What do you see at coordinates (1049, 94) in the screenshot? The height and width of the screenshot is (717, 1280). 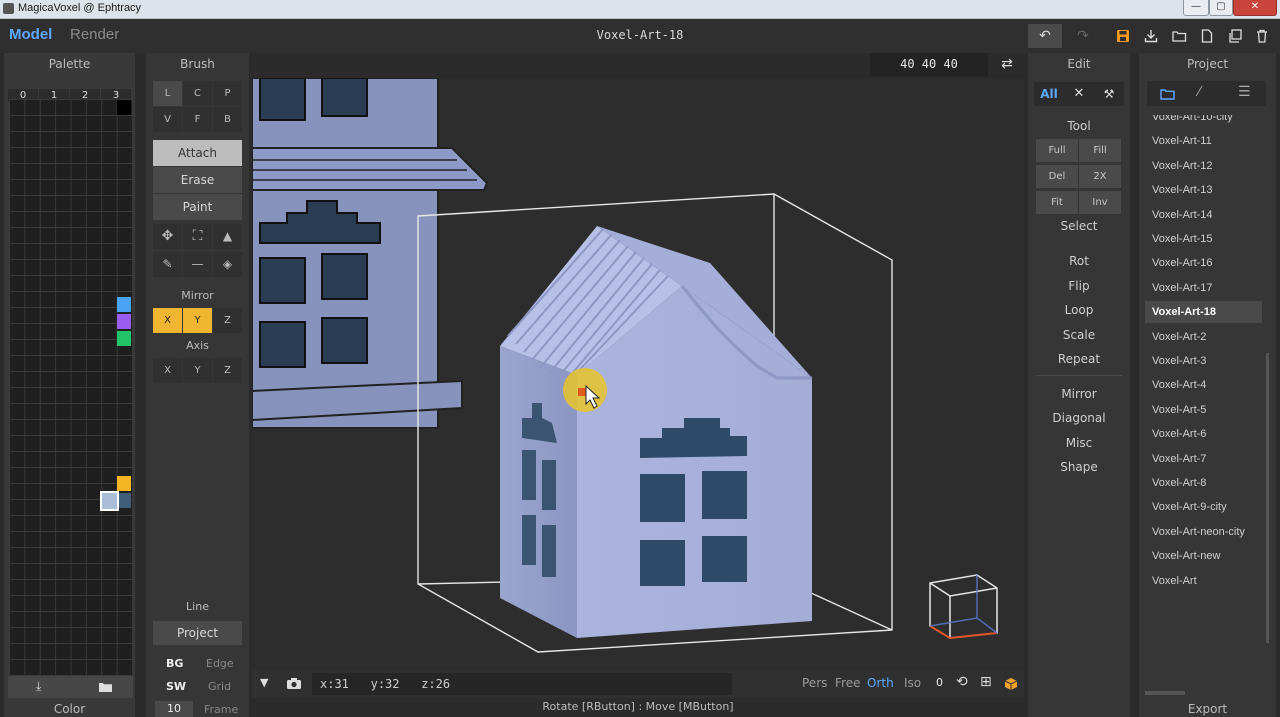 I see `edit-tab-all: All` at bounding box center [1049, 94].